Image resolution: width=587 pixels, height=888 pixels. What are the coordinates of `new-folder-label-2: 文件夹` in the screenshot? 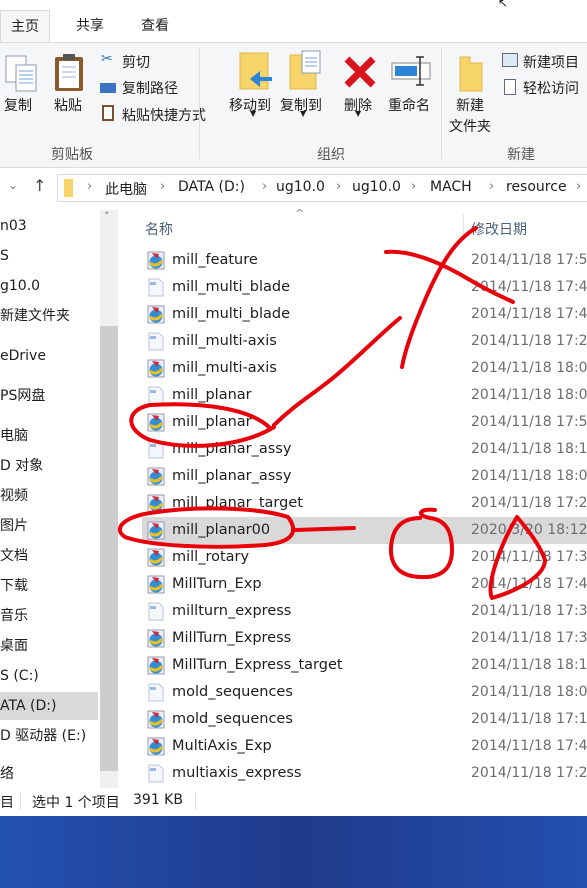 It's located at (470, 127).